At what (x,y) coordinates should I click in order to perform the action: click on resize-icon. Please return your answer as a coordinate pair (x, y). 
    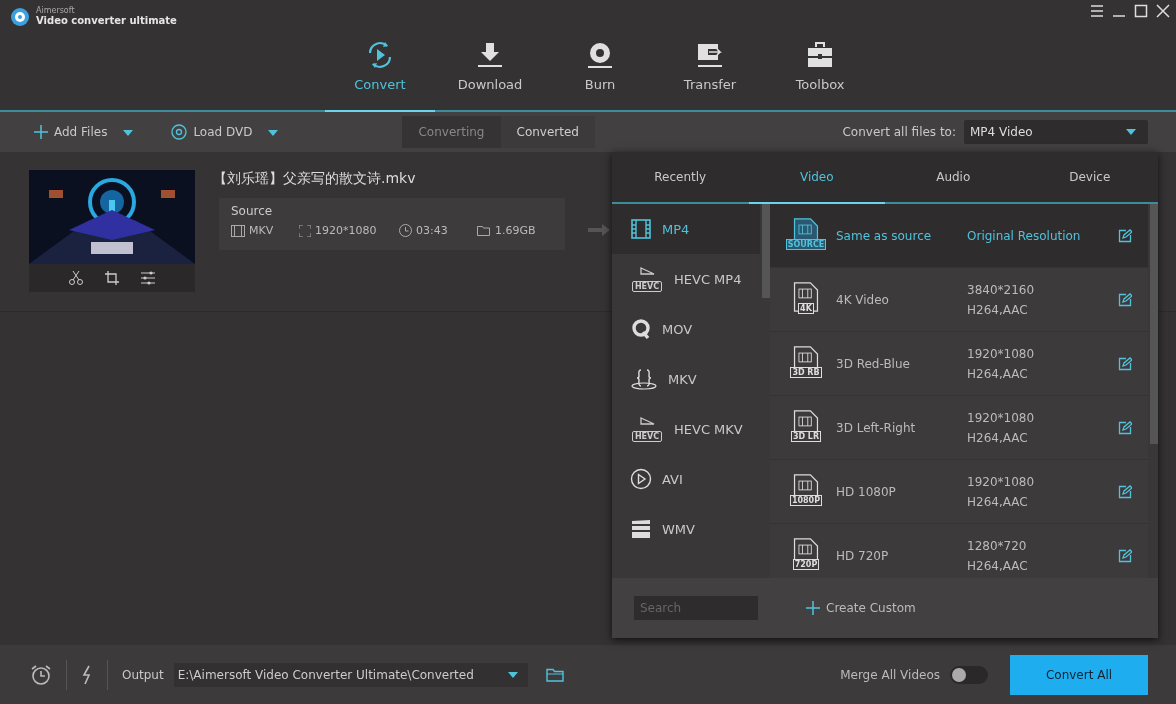
    Looking at the image, I should click on (305, 230).